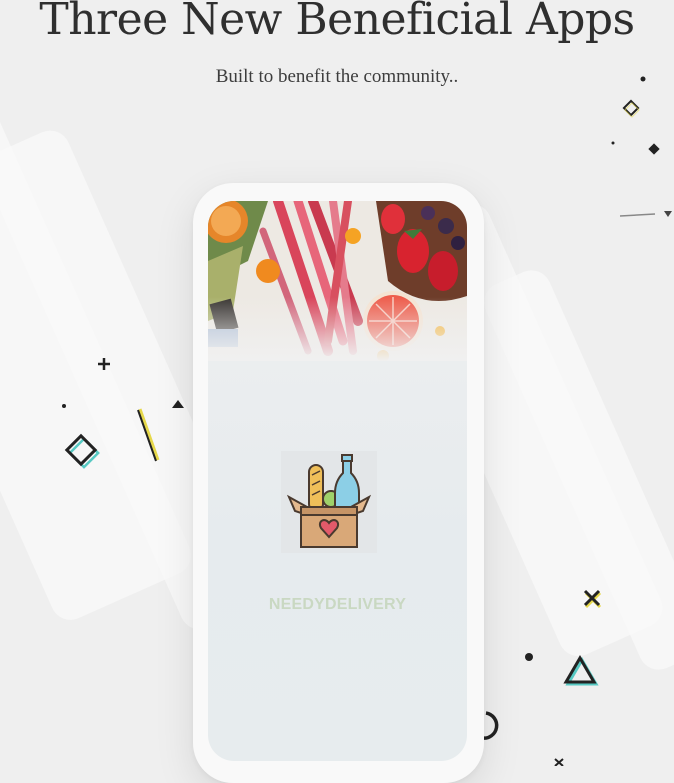 The height and width of the screenshot is (783, 674). I want to click on plus-icon, so click(104, 364).